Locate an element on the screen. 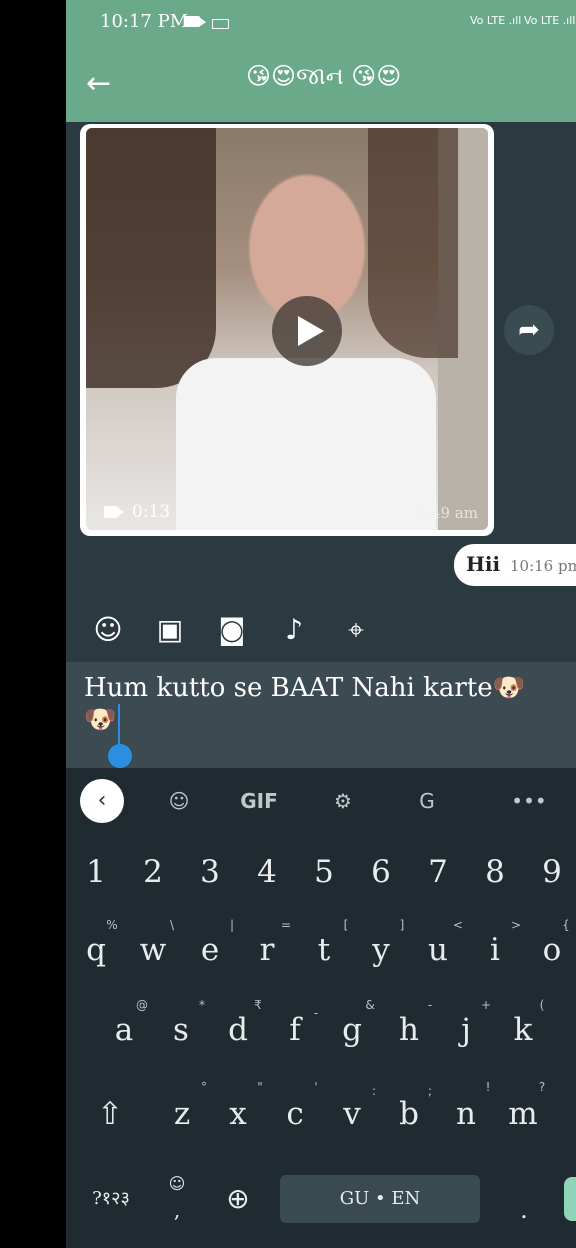  space-bar: GU • EN is located at coordinates (380, 1199).